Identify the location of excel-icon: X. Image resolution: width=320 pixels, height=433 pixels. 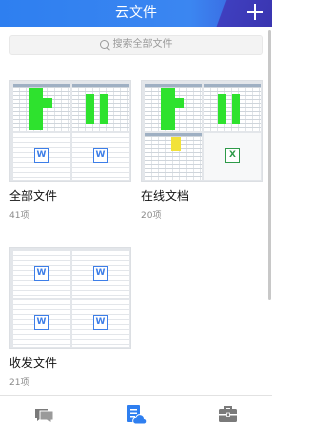
(232, 155).